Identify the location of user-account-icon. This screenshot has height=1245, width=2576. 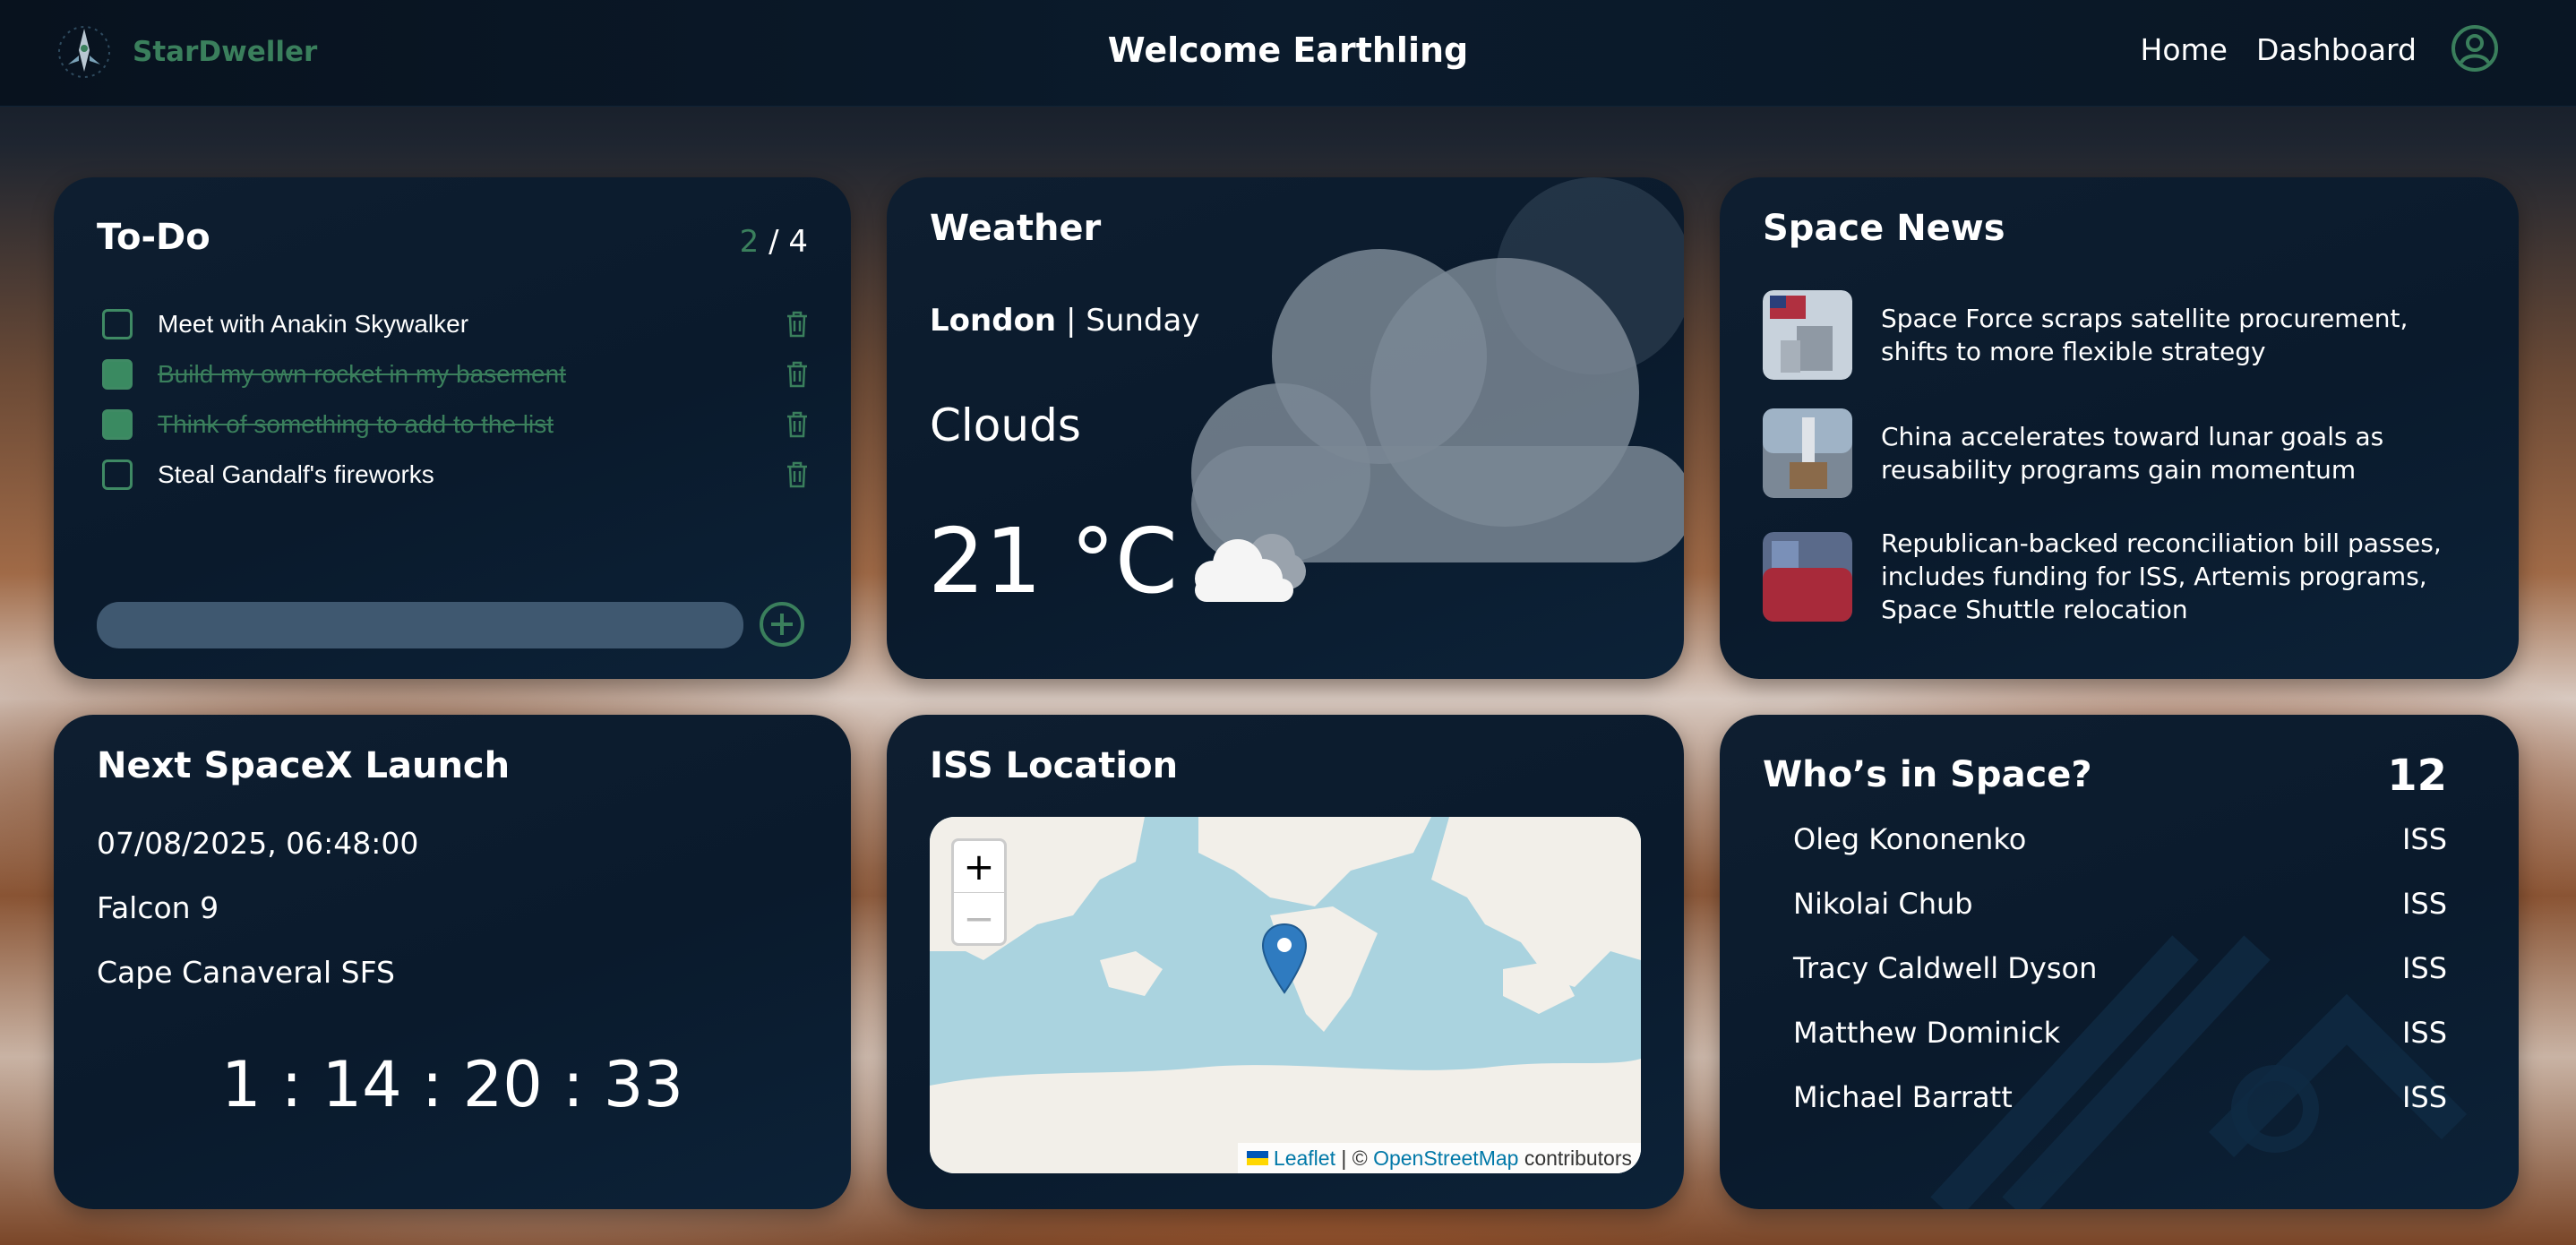
(2475, 48).